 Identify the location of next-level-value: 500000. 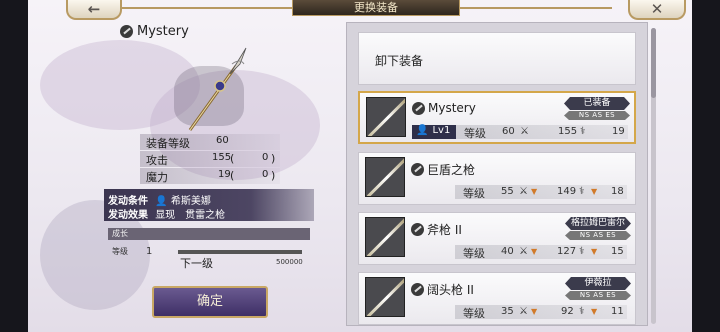
(289, 262).